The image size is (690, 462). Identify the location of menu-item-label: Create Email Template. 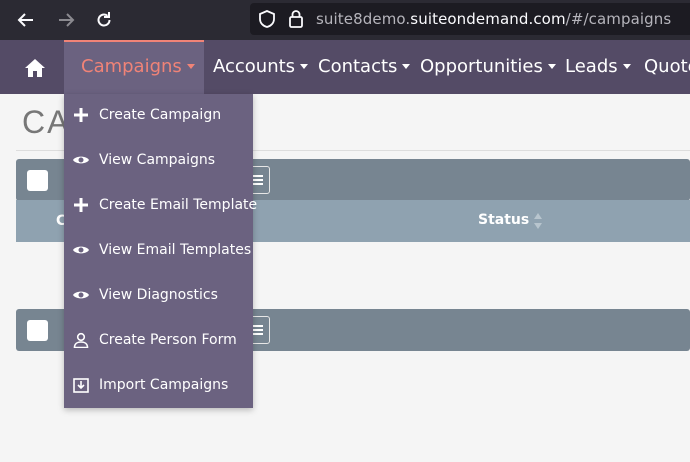
(178, 205).